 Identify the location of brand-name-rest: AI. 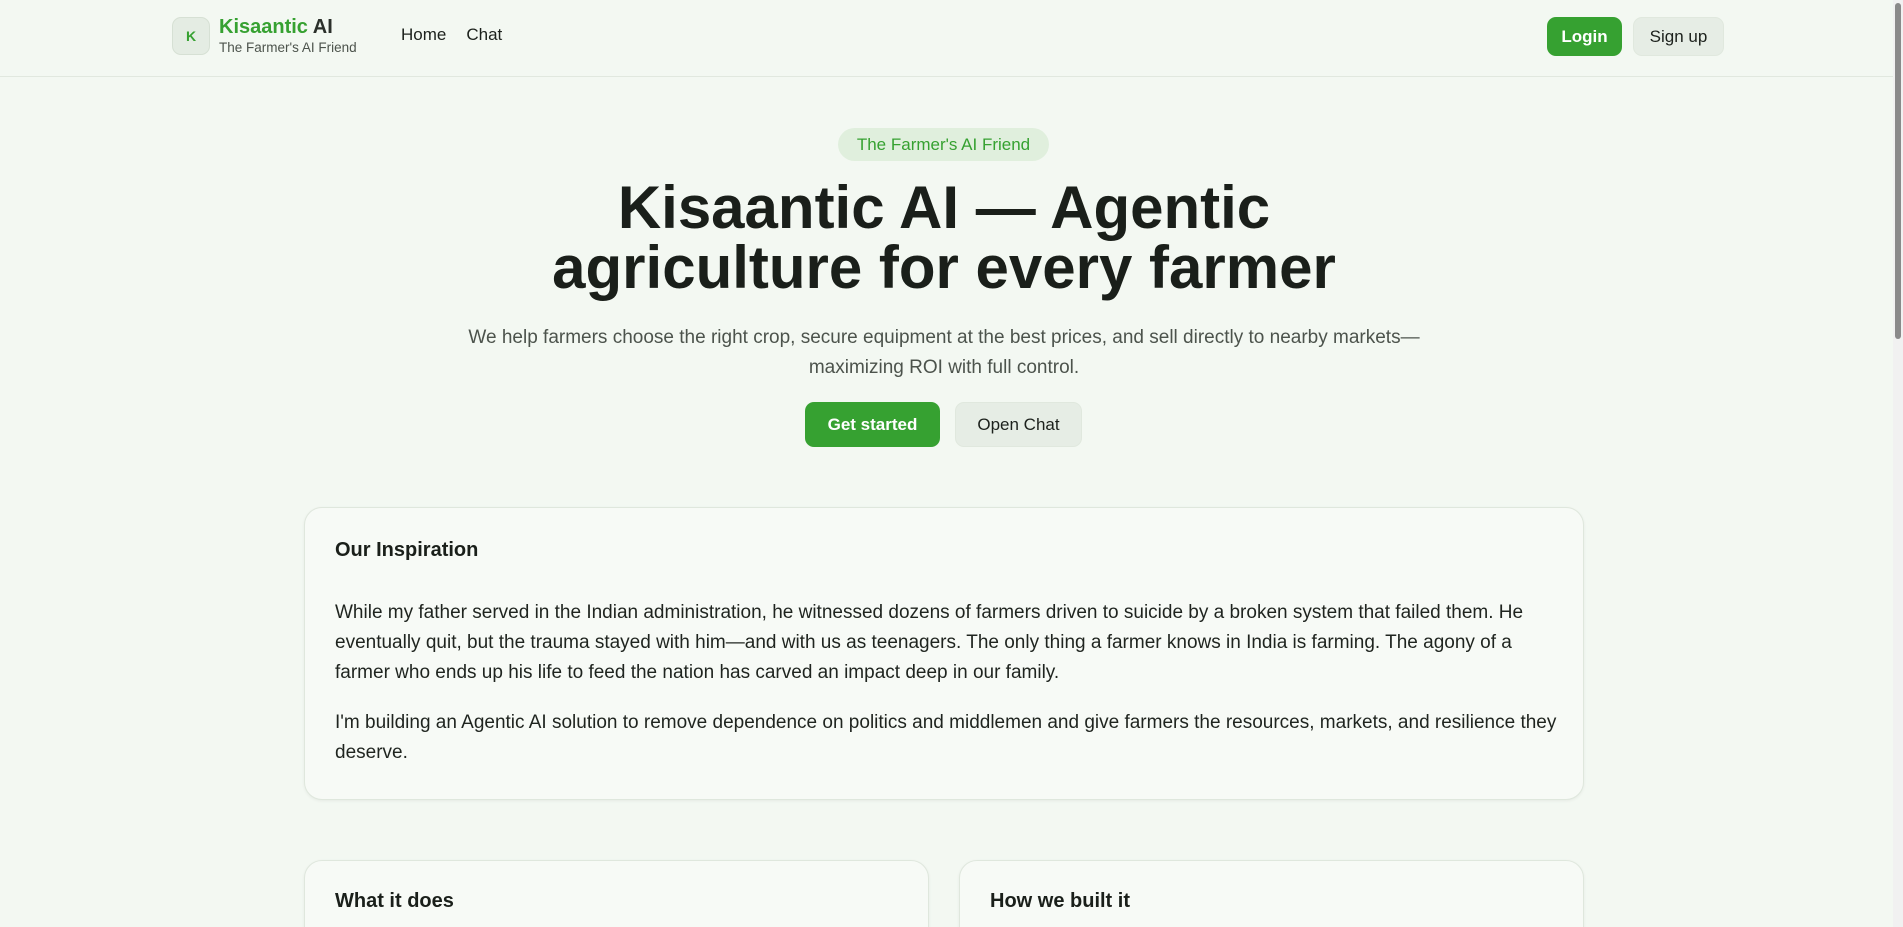
(320, 27).